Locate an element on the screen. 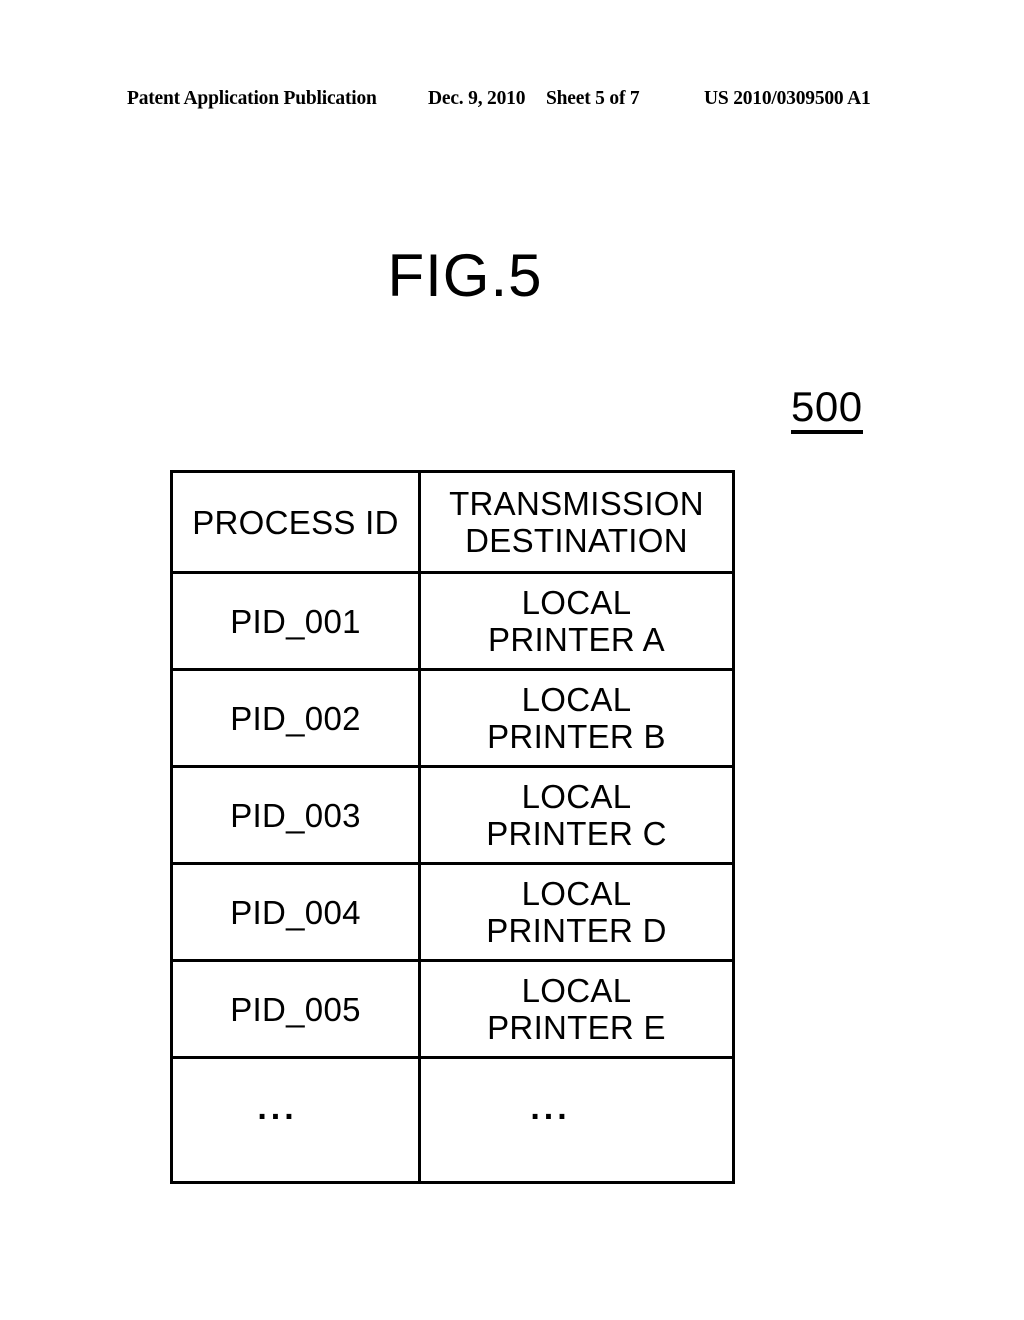 This screenshot has height=1320, width=1024. process-id-value: PID_004 is located at coordinates (295, 912).